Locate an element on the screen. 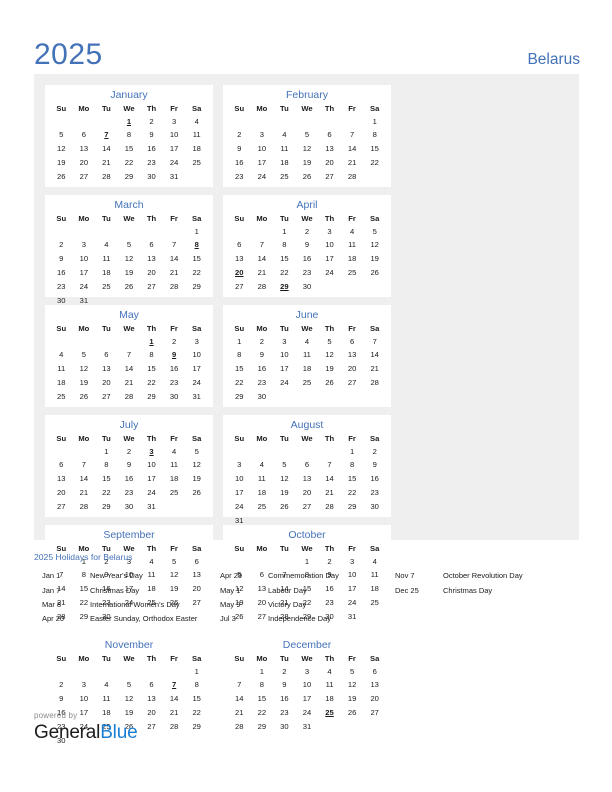 The height and width of the screenshot is (792, 612). day-cell: 25 is located at coordinates (284, 177).